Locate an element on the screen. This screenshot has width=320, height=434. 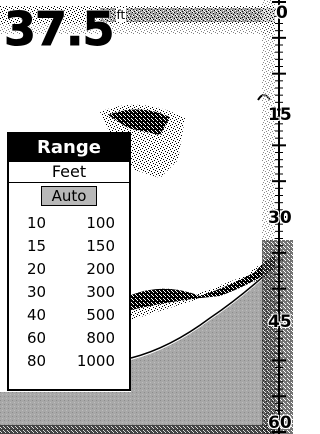
range-option-high: 800 is located at coordinates (100, 338).